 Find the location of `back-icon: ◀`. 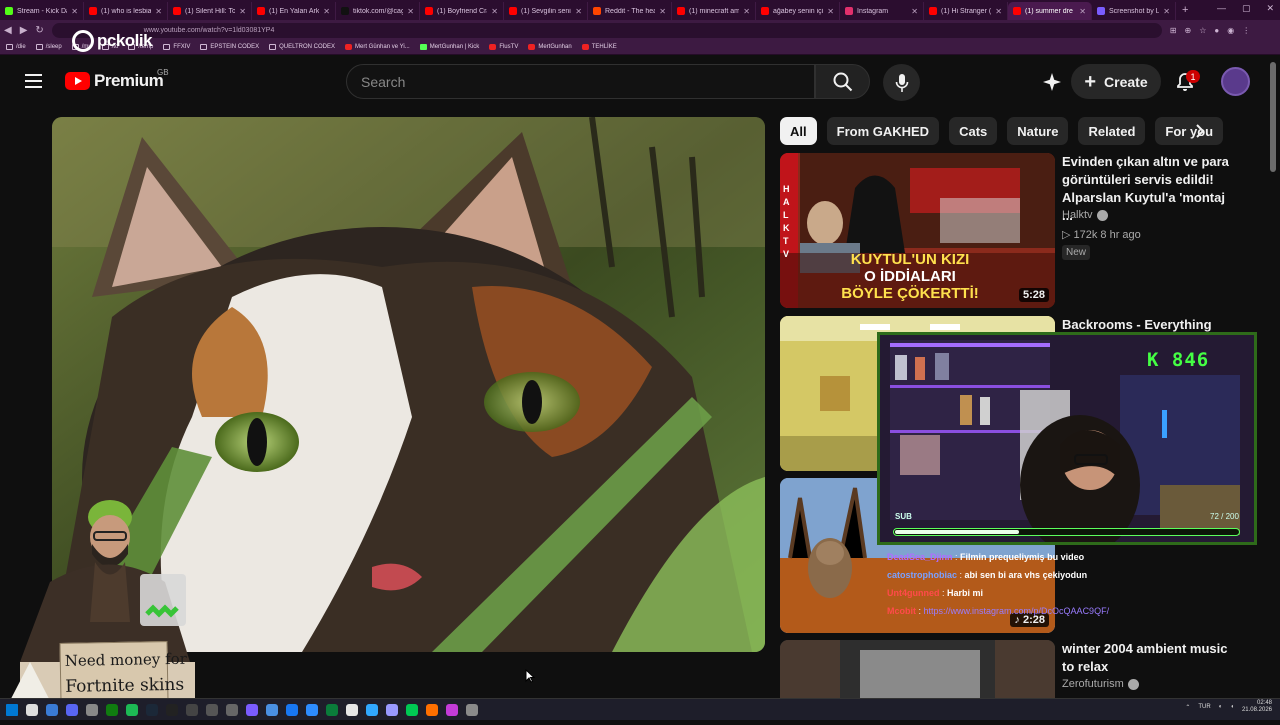

back-icon: ◀ is located at coordinates (8, 30).